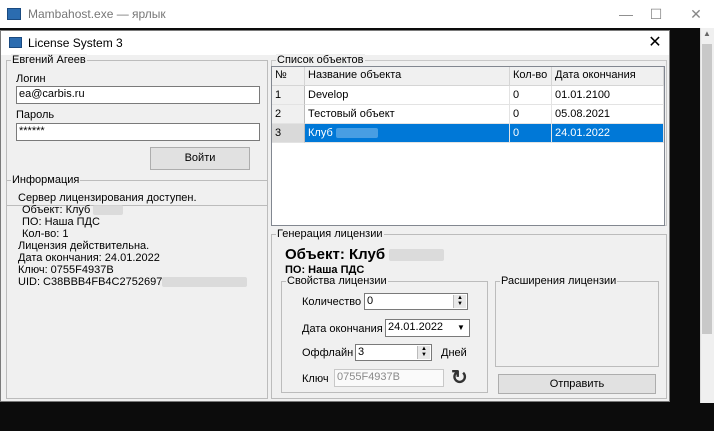  What do you see at coordinates (46, 180) in the screenshot?
I see `info-group-legend: Информация` at bounding box center [46, 180].